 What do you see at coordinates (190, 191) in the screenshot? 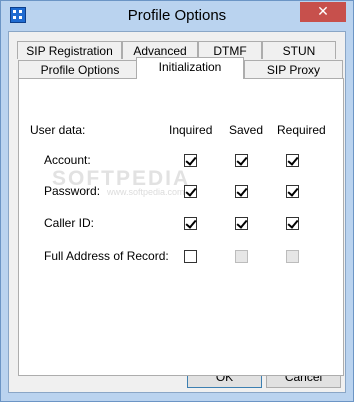
I see `password-inquired-checkbox` at bounding box center [190, 191].